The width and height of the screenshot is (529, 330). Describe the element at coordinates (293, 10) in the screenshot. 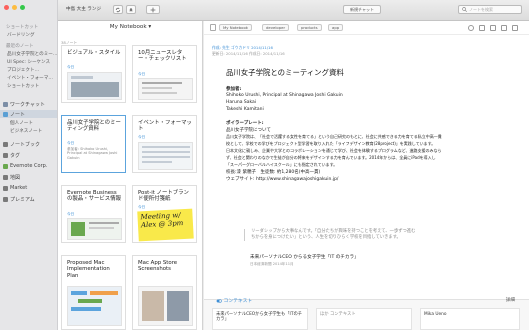

I see `toolbar: 中島 大主 ランジ 新規チャット ノートを検索` at that location.